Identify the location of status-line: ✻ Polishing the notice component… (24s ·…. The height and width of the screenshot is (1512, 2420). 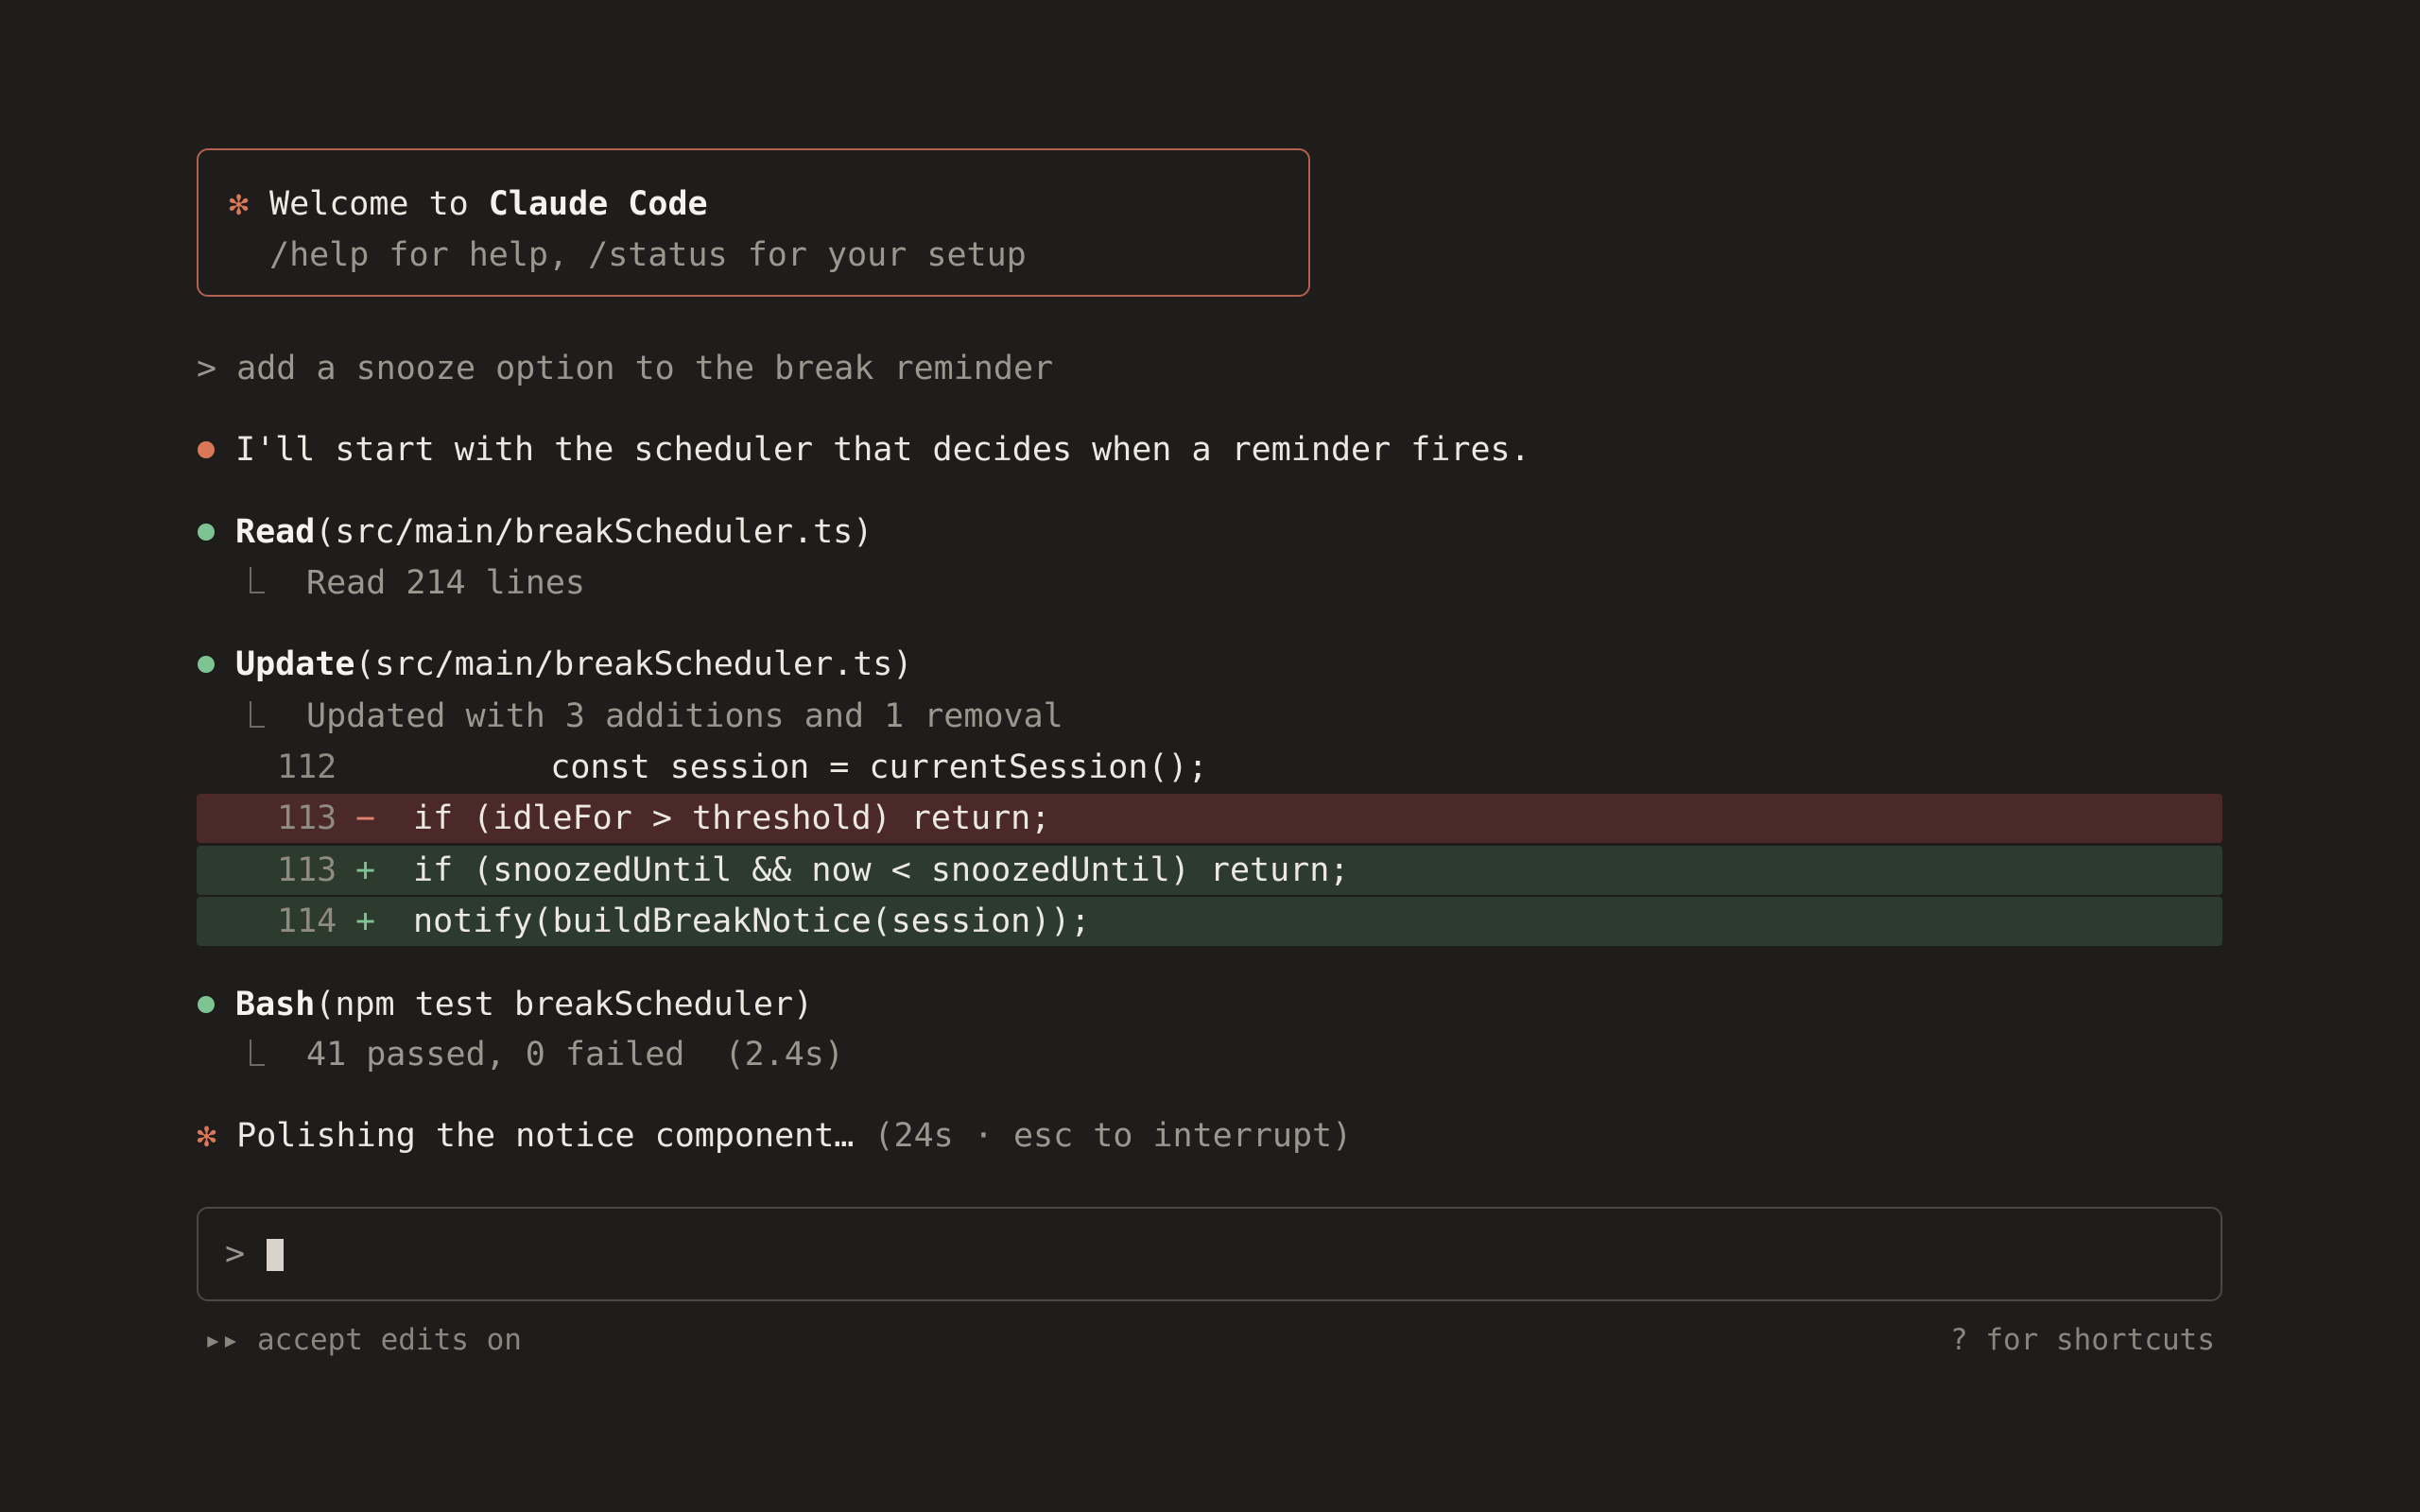
(774, 1135).